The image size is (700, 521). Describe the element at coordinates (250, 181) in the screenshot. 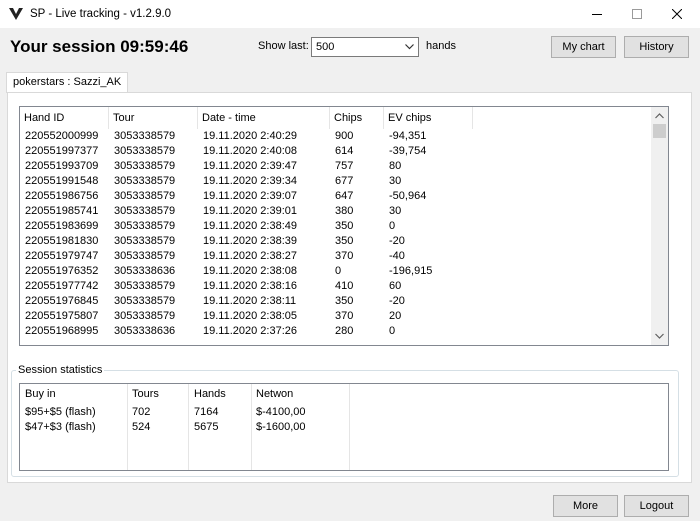

I see `date-time-cell: 19.11.2020 2:39:34` at that location.